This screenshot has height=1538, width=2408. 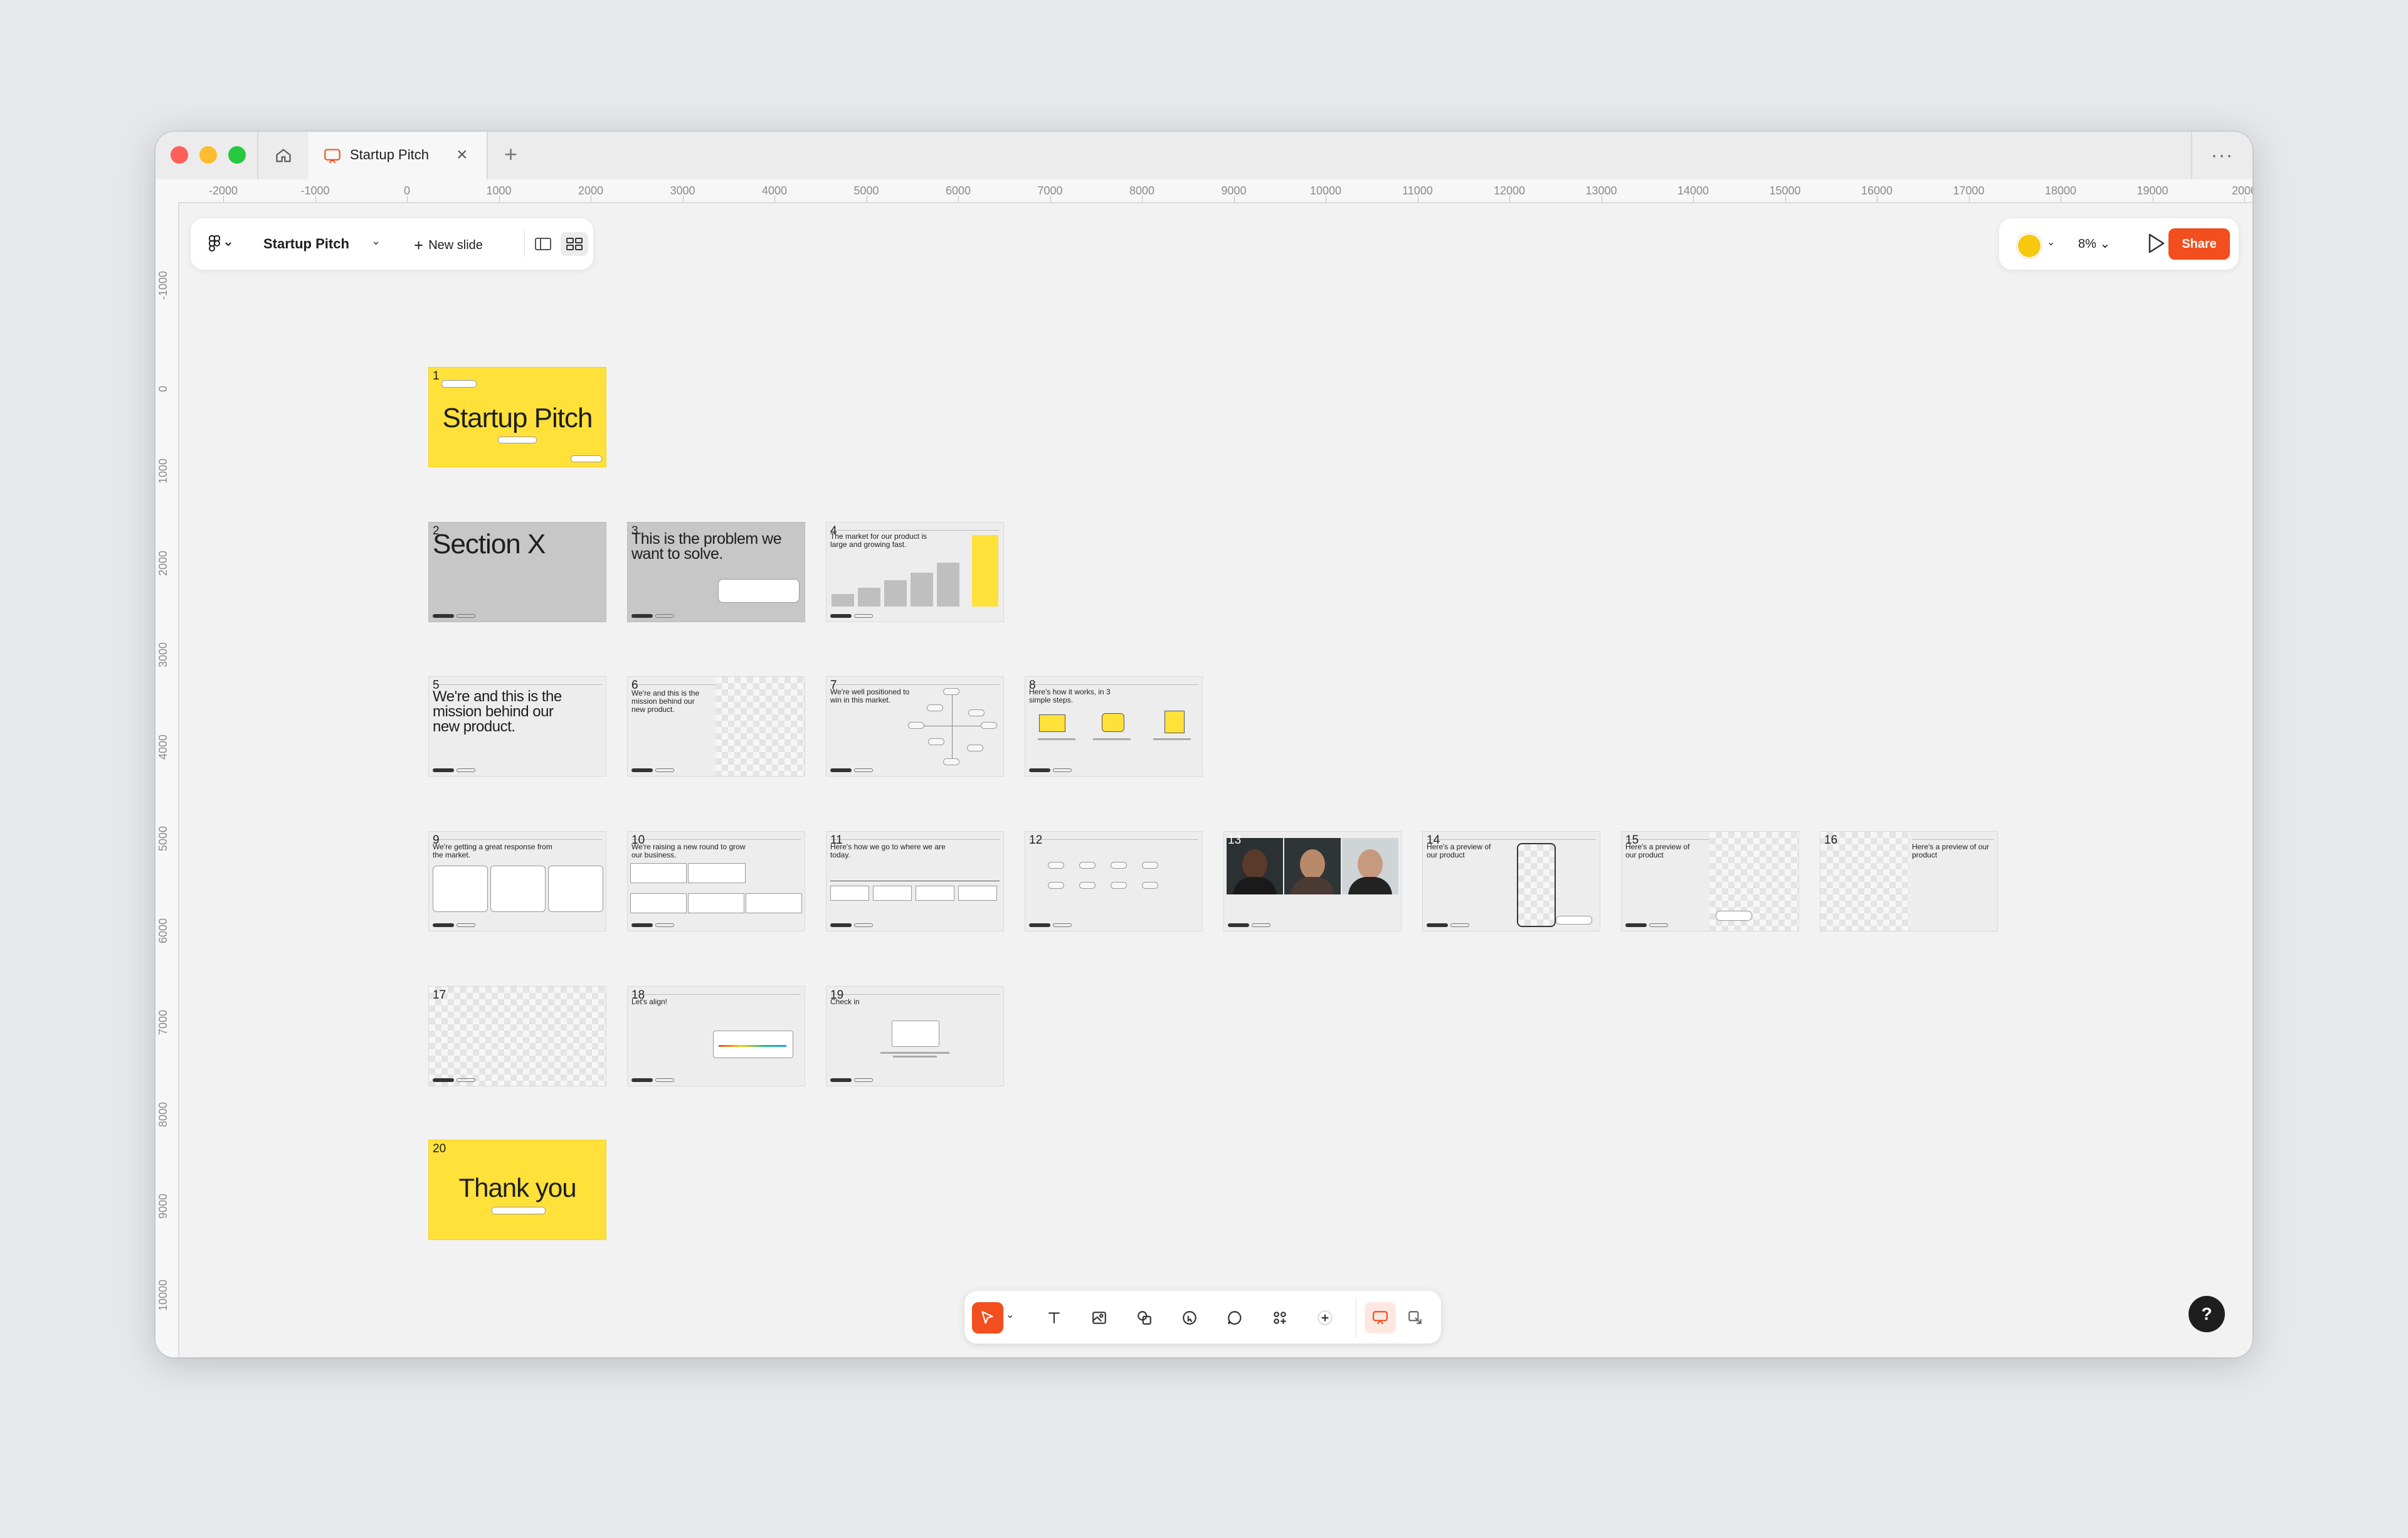 What do you see at coordinates (163, 1022) in the screenshot?
I see `ruler-label: 7000` at bounding box center [163, 1022].